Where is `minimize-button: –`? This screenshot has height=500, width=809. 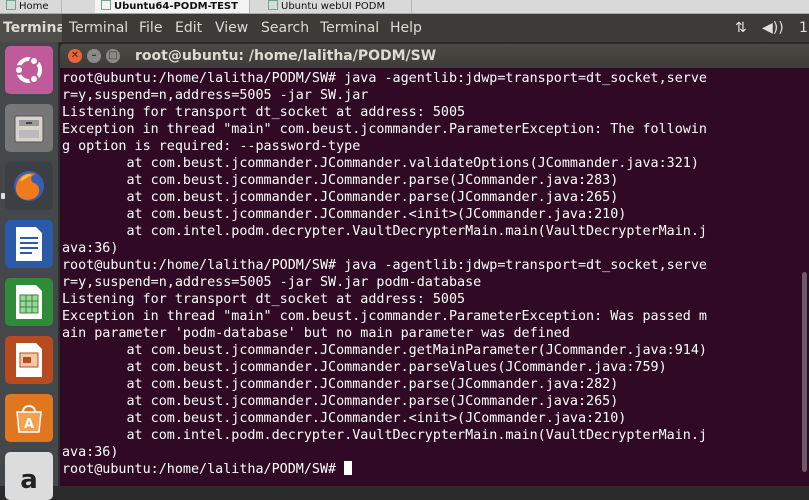 minimize-button: – is located at coordinates (94, 56).